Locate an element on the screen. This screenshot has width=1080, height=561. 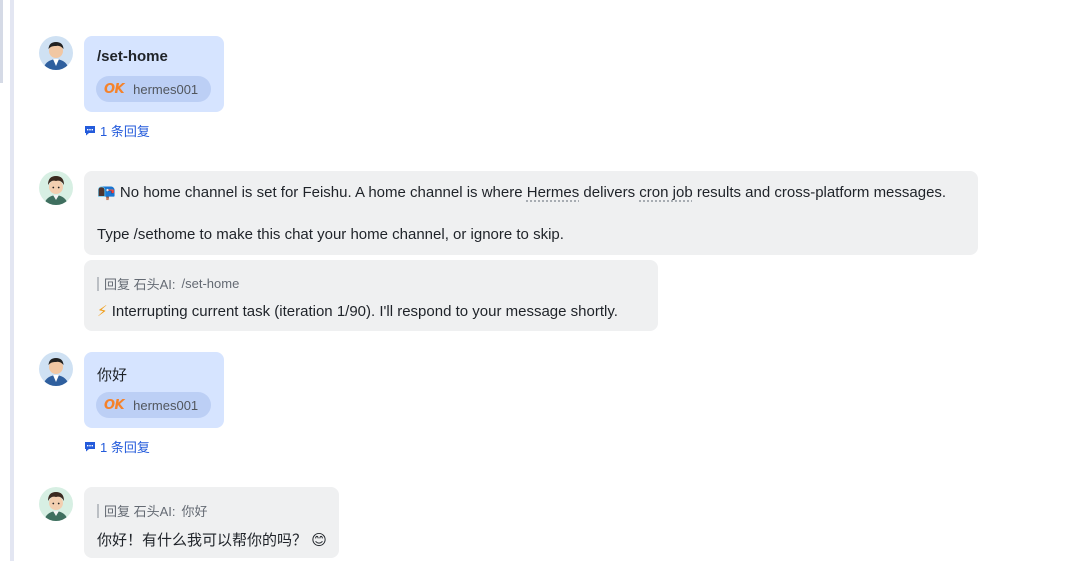
message-text: 你好 is located at coordinates (112, 375).